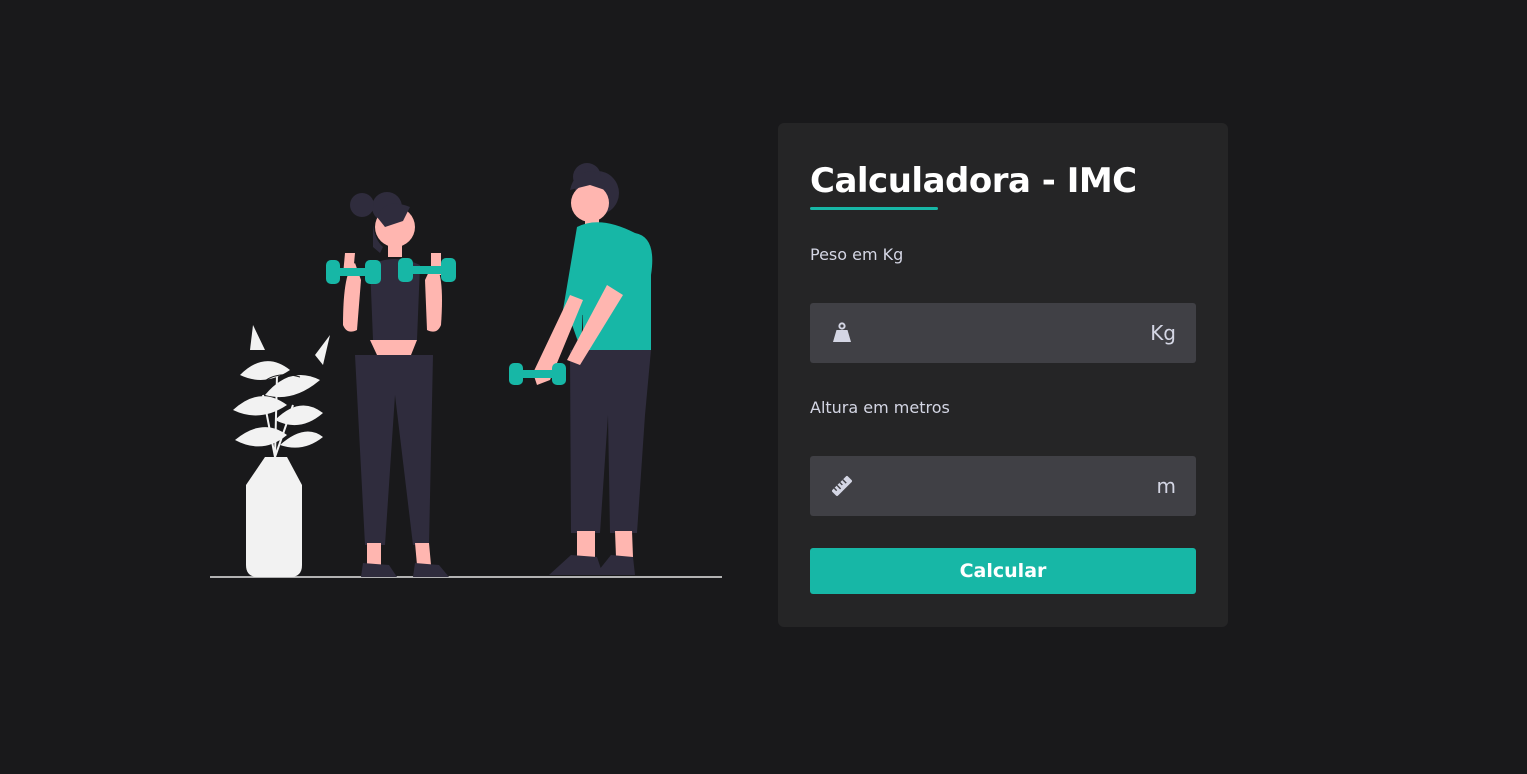  Describe the element at coordinates (842, 486) in the screenshot. I see `ruler-icon` at that location.